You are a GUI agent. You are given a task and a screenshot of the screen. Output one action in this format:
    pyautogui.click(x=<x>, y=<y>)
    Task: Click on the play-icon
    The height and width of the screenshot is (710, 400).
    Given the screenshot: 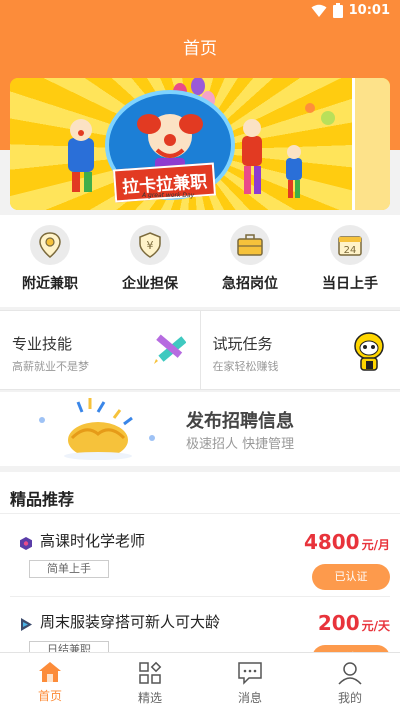 What is the action you would take?
    pyautogui.click(x=26, y=624)
    